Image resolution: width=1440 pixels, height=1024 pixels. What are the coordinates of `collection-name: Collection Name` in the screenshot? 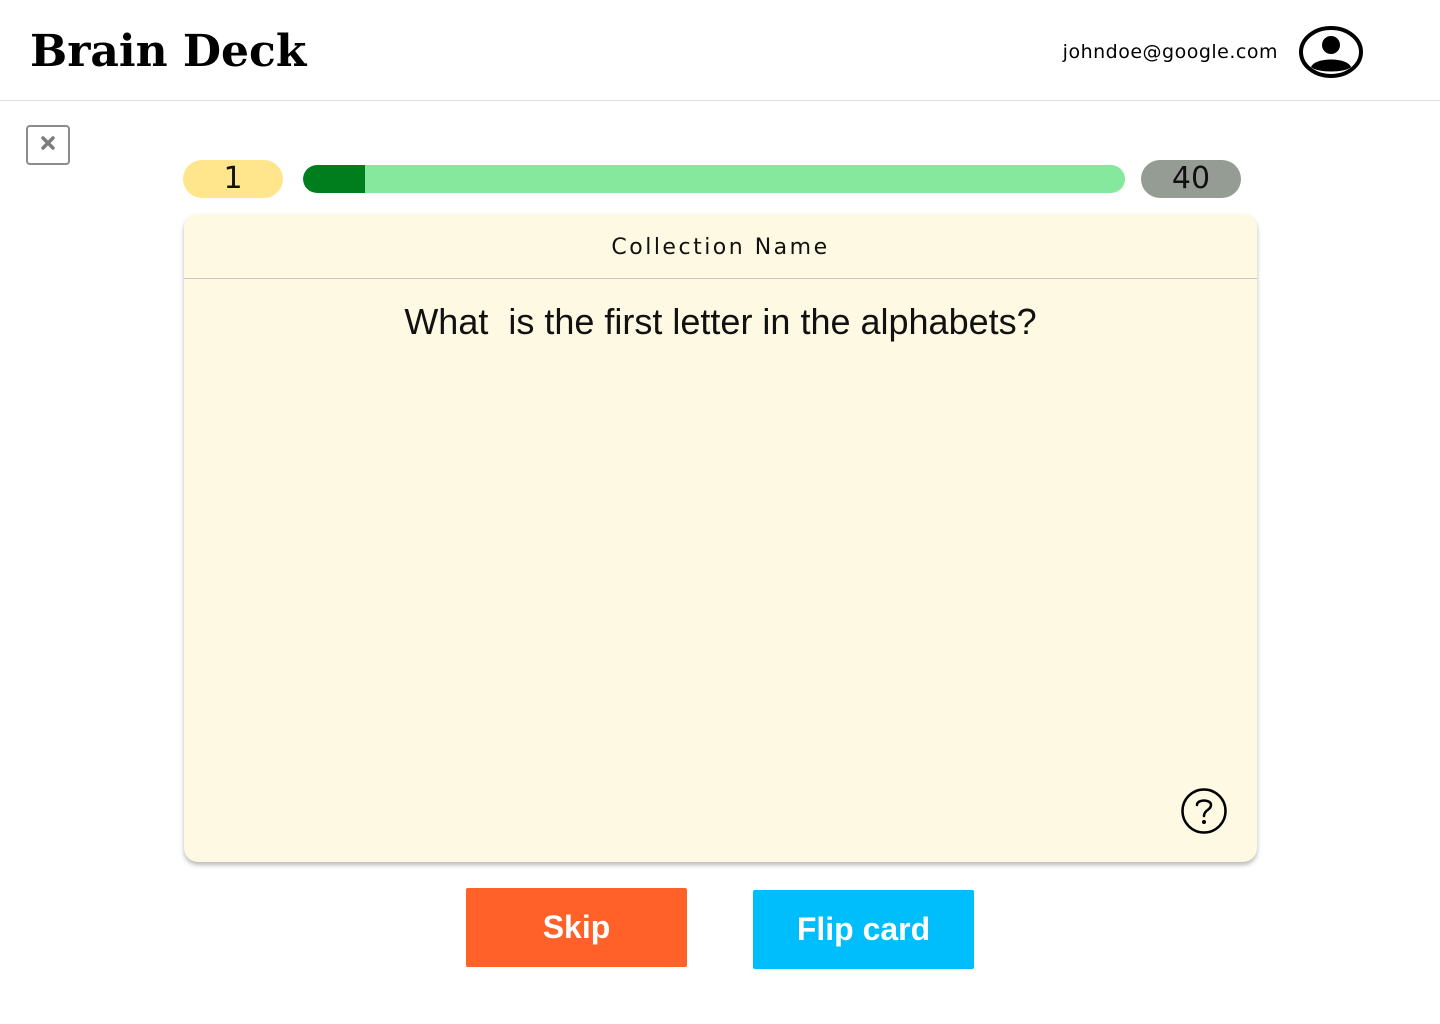 It's located at (720, 247).